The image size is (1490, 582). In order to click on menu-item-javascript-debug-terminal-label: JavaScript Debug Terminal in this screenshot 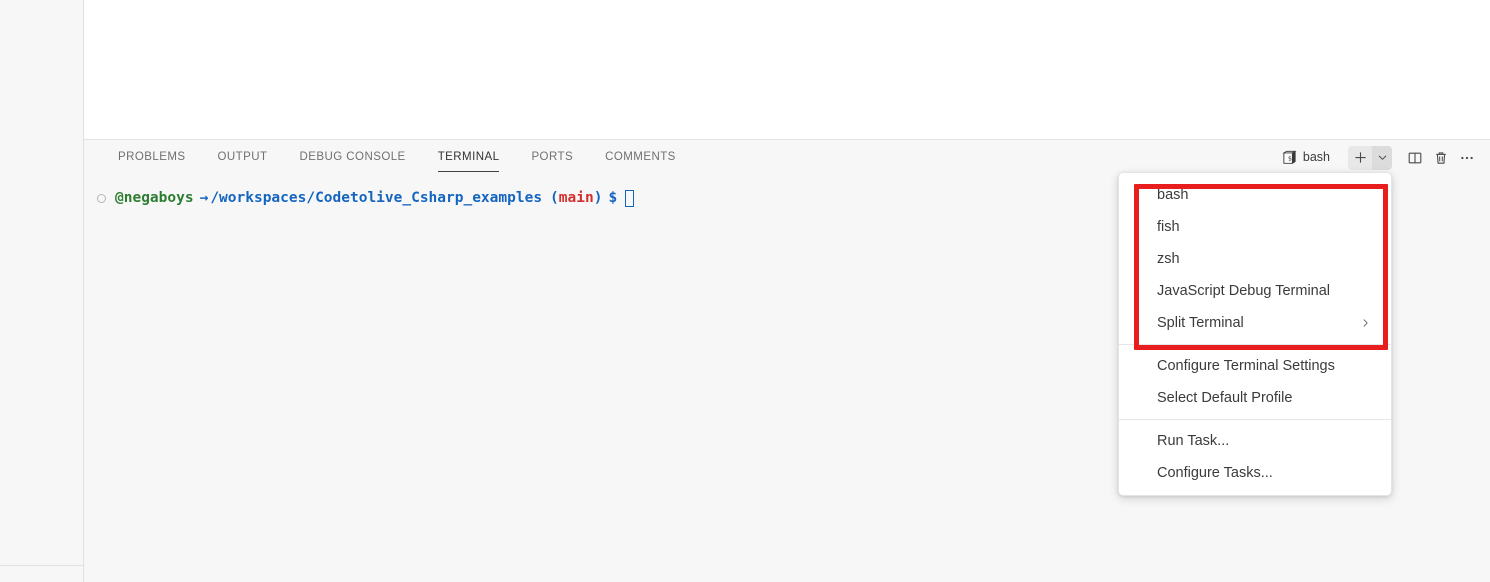, I will do `click(1244, 291)`.